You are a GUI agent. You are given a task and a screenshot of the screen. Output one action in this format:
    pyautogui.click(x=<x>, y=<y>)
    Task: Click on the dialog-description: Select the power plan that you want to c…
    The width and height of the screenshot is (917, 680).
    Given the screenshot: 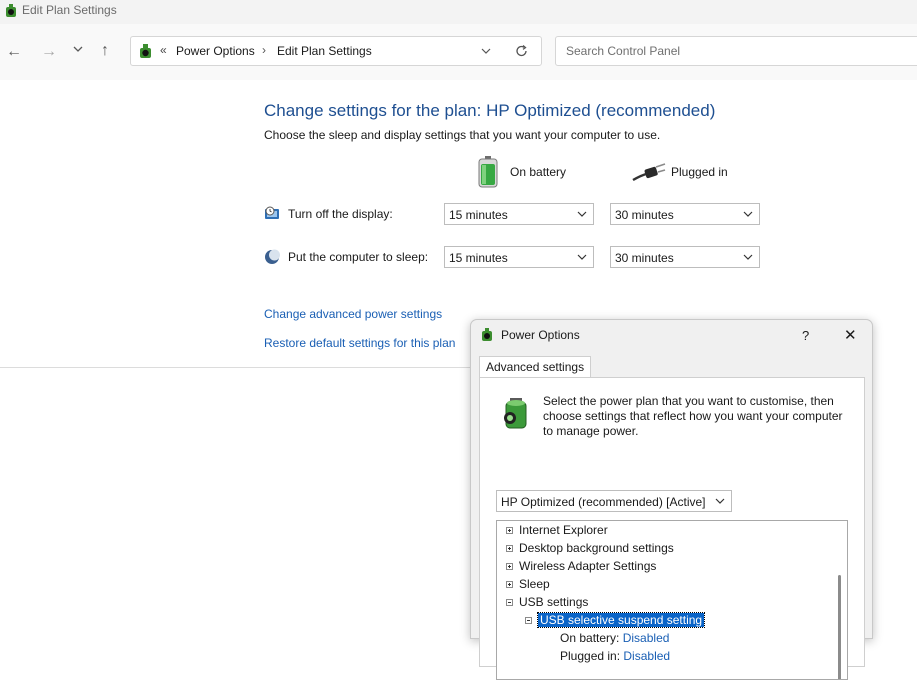 What is the action you would take?
    pyautogui.click(x=693, y=416)
    